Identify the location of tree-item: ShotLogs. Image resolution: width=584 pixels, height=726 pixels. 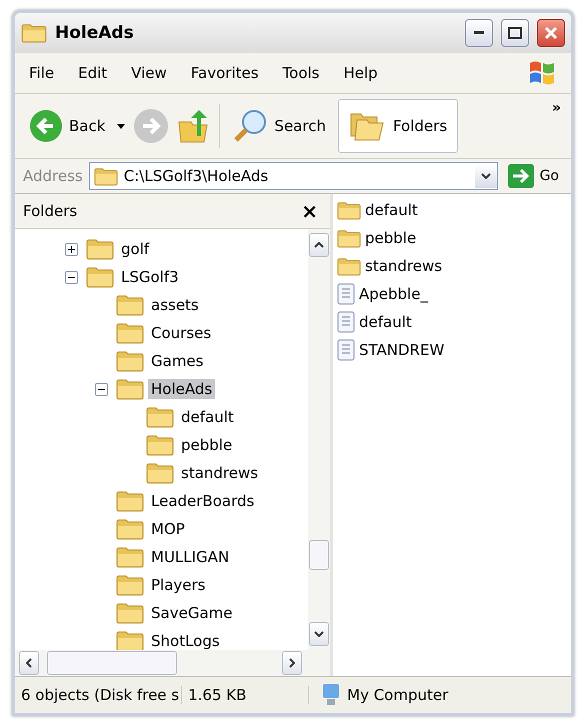
(185, 640).